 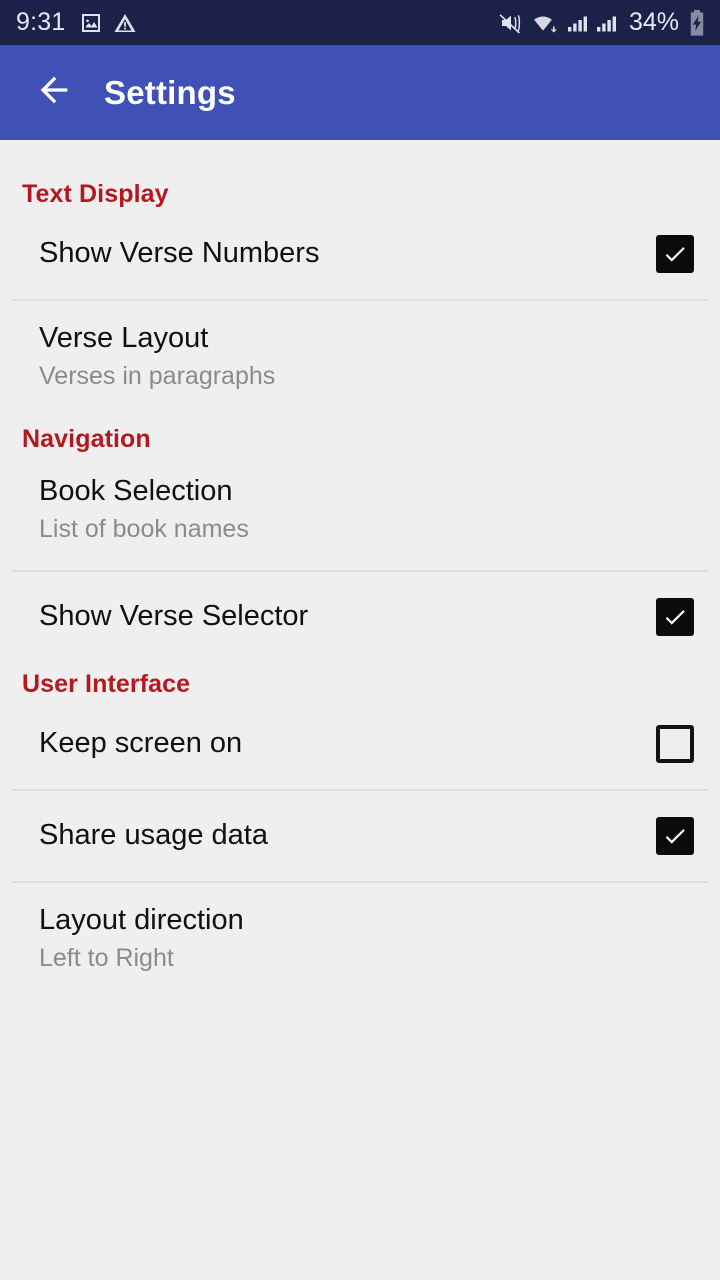 What do you see at coordinates (153, 835) in the screenshot?
I see `settings-row-title: Share usage data` at bounding box center [153, 835].